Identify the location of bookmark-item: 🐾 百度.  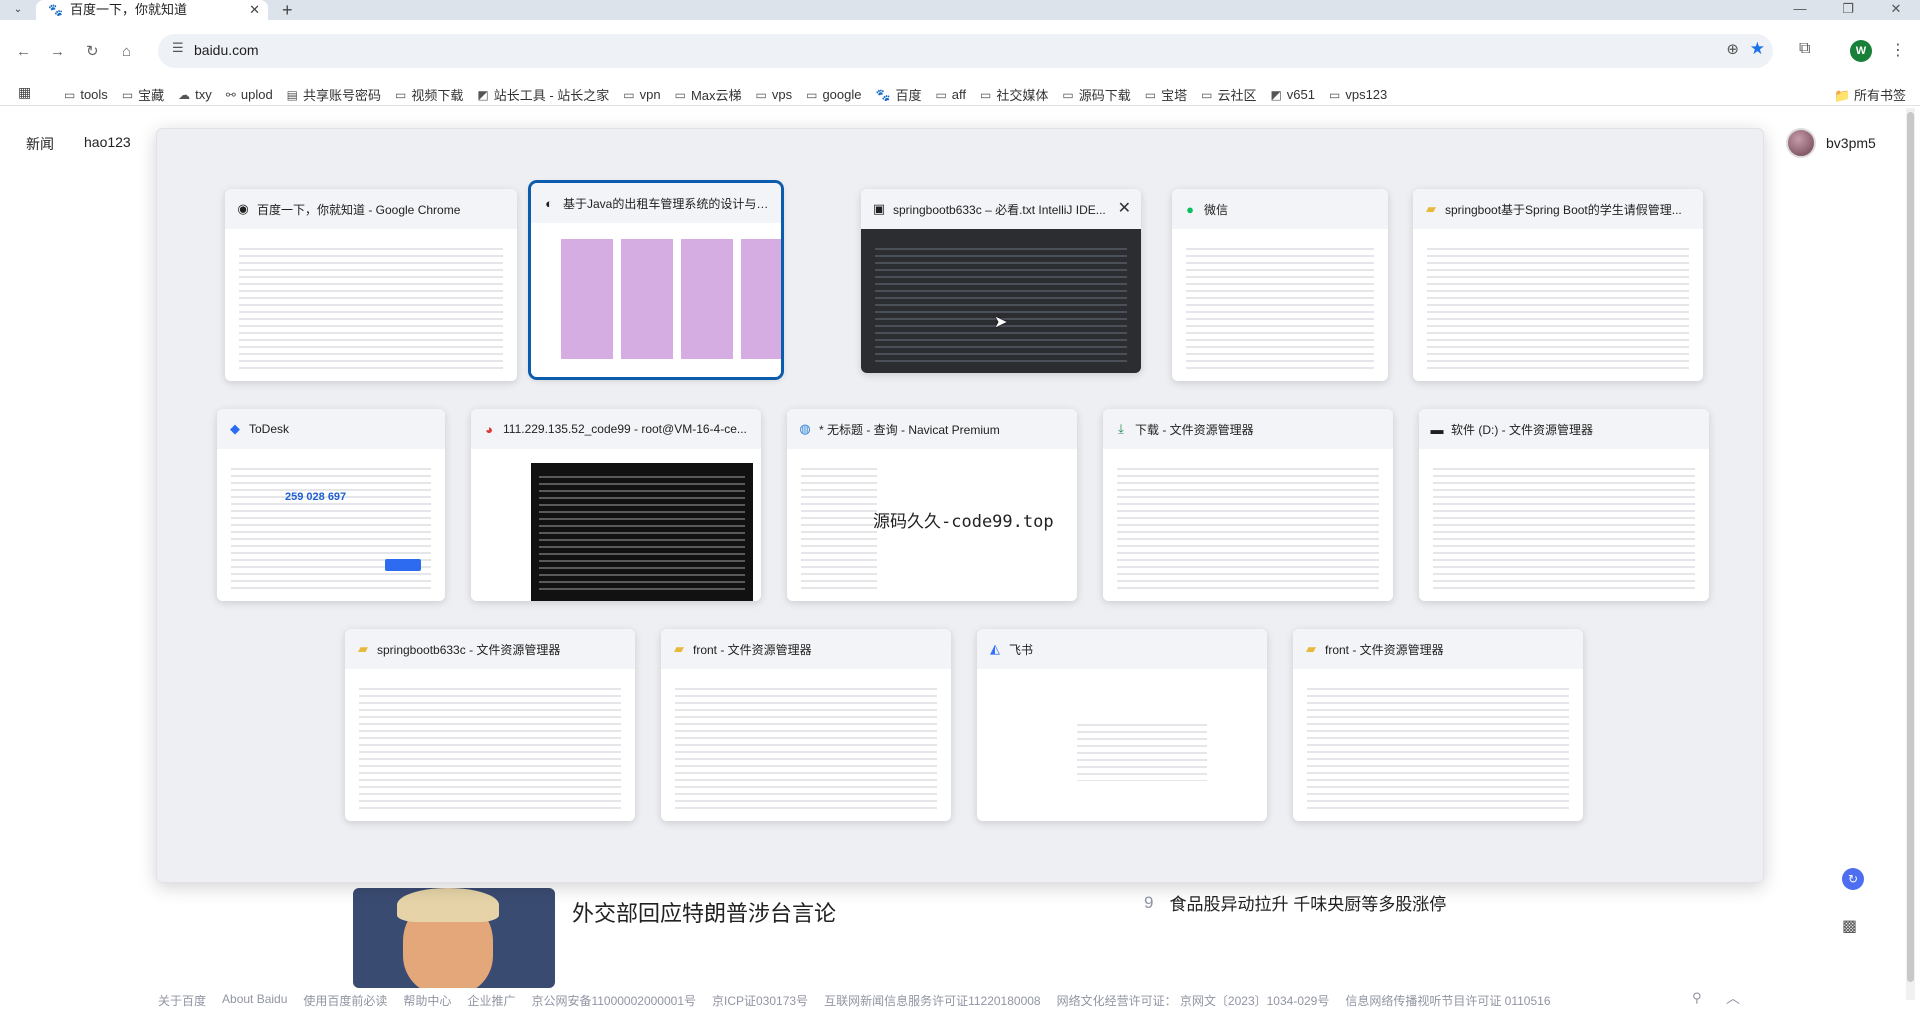
(898, 94).